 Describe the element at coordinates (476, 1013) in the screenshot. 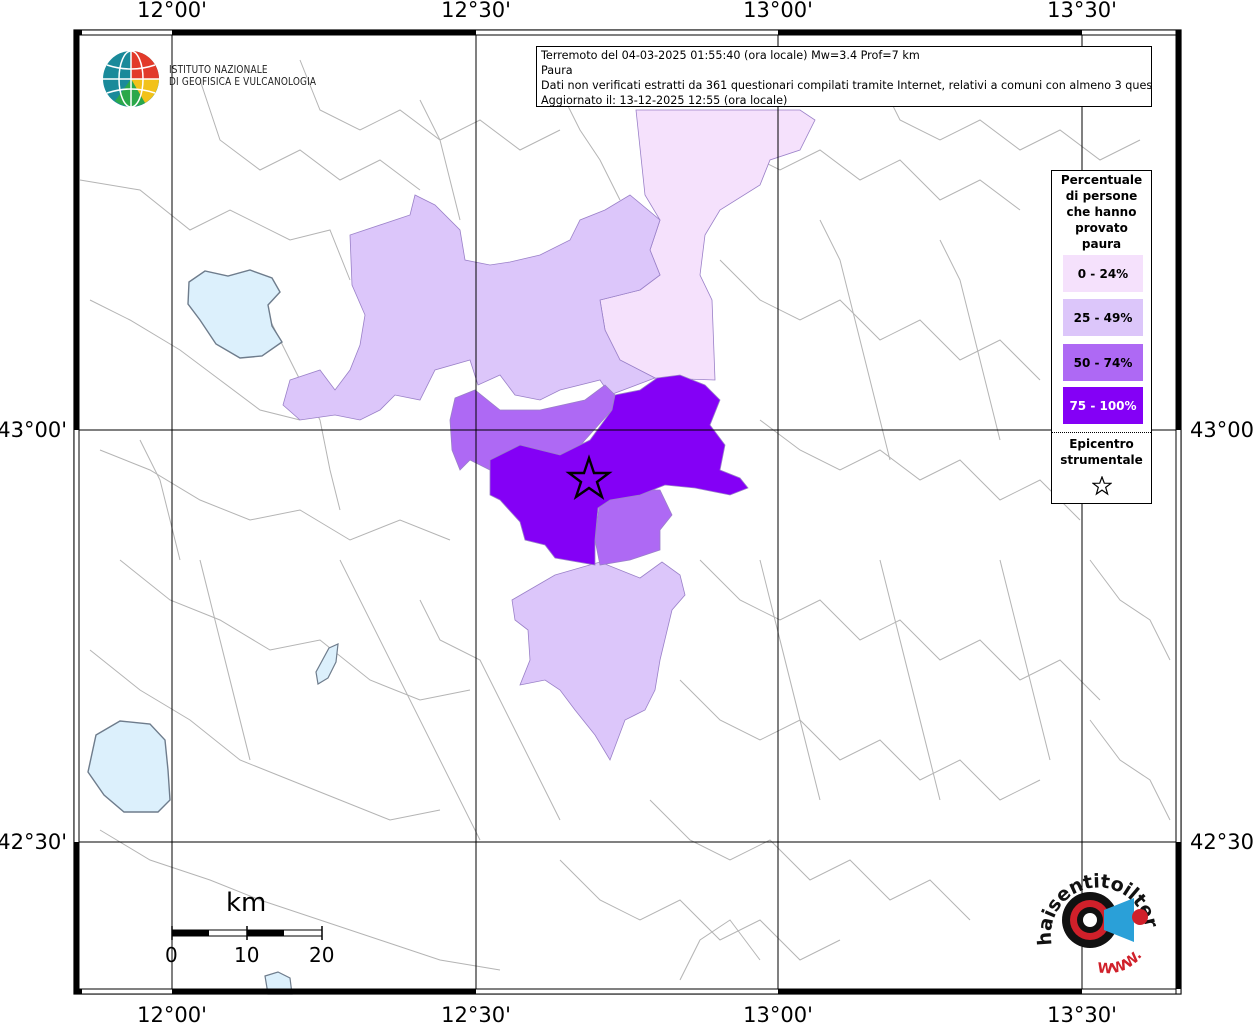

I see `lon-label-bottom-2: 12°30'` at that location.